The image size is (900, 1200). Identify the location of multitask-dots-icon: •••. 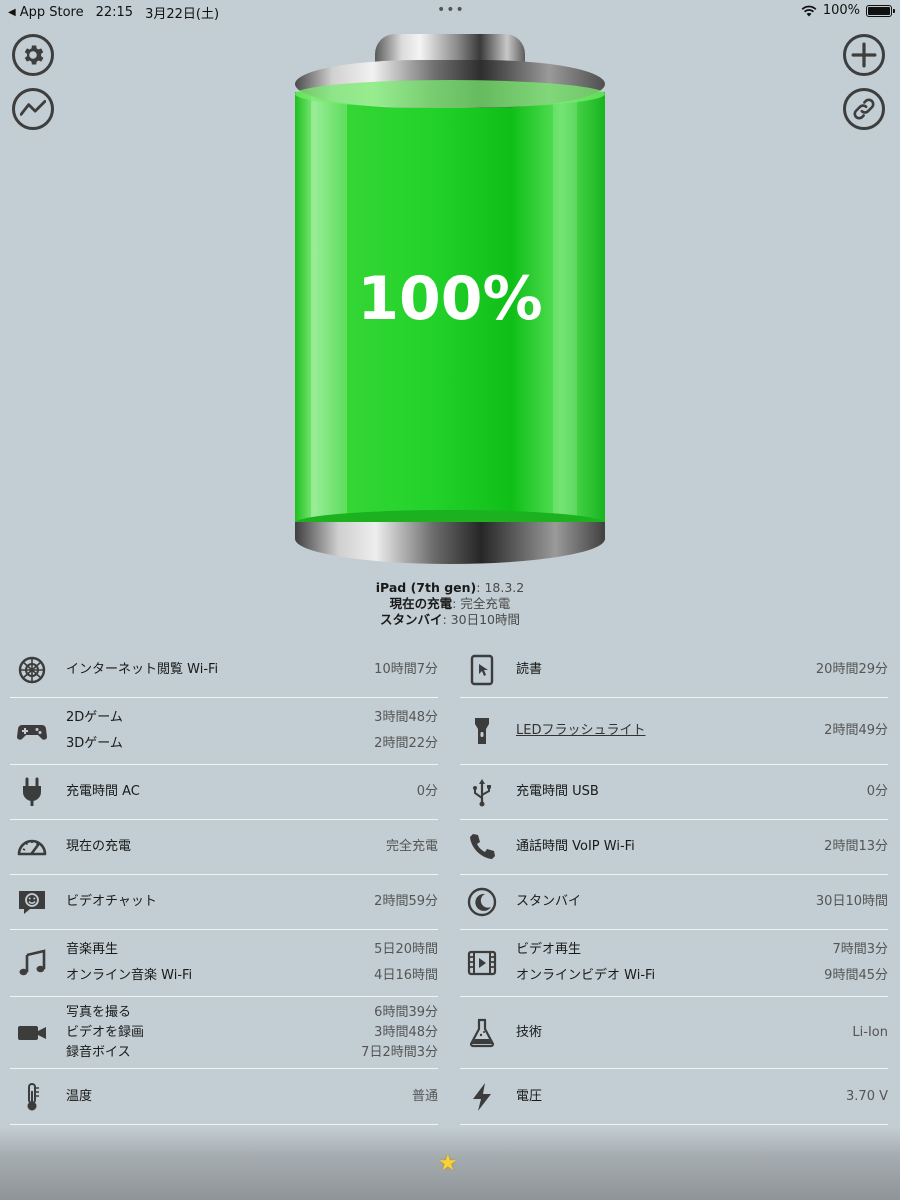
(451, 10).